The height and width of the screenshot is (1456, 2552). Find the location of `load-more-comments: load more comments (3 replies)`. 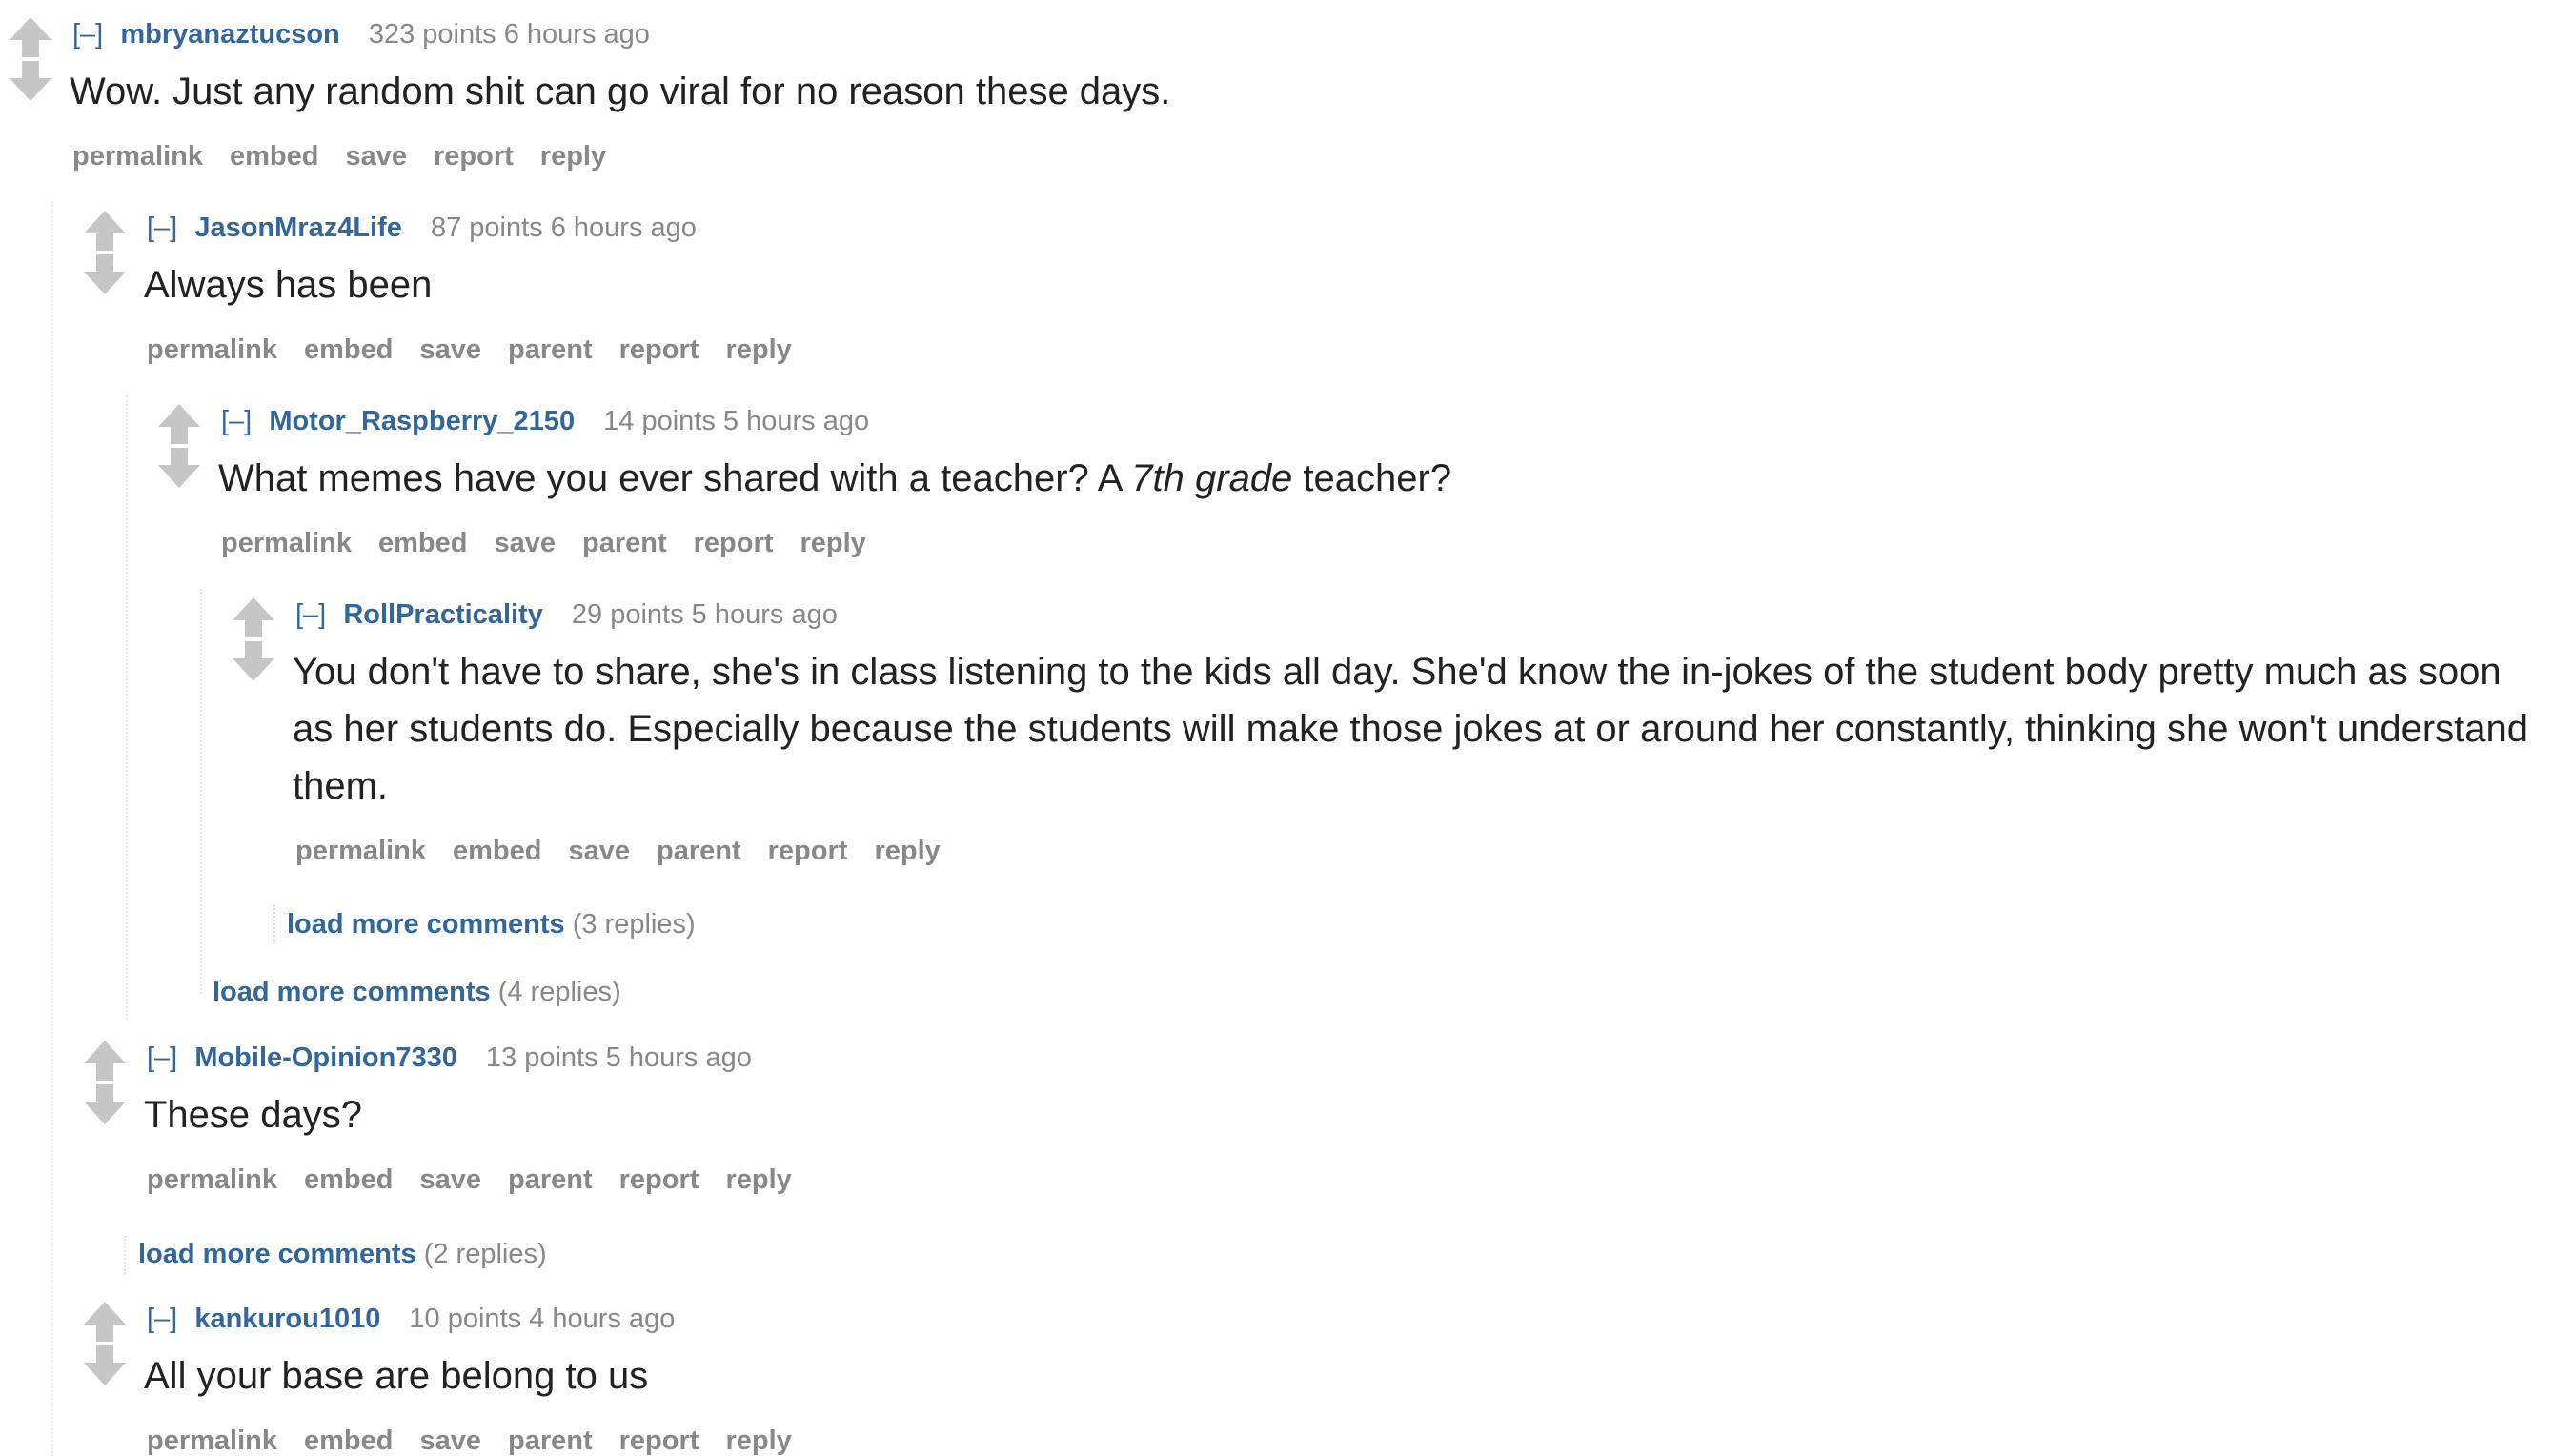

load-more-comments: load more comments (3 replies) is located at coordinates (492, 924).